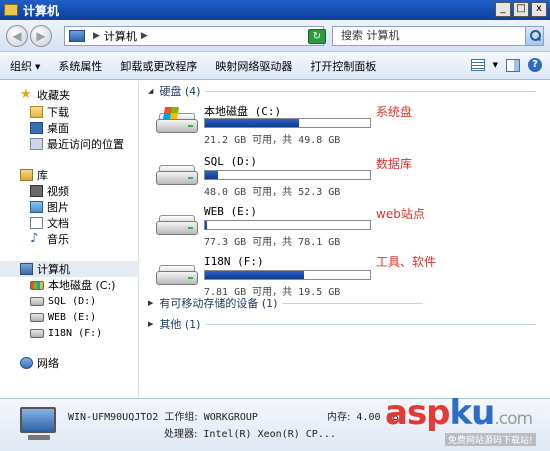 Image resolution: width=550 pixels, height=451 pixels. I want to click on group-header-removable: ▶ 有可移动存储的设备 (1), so click(286, 303).